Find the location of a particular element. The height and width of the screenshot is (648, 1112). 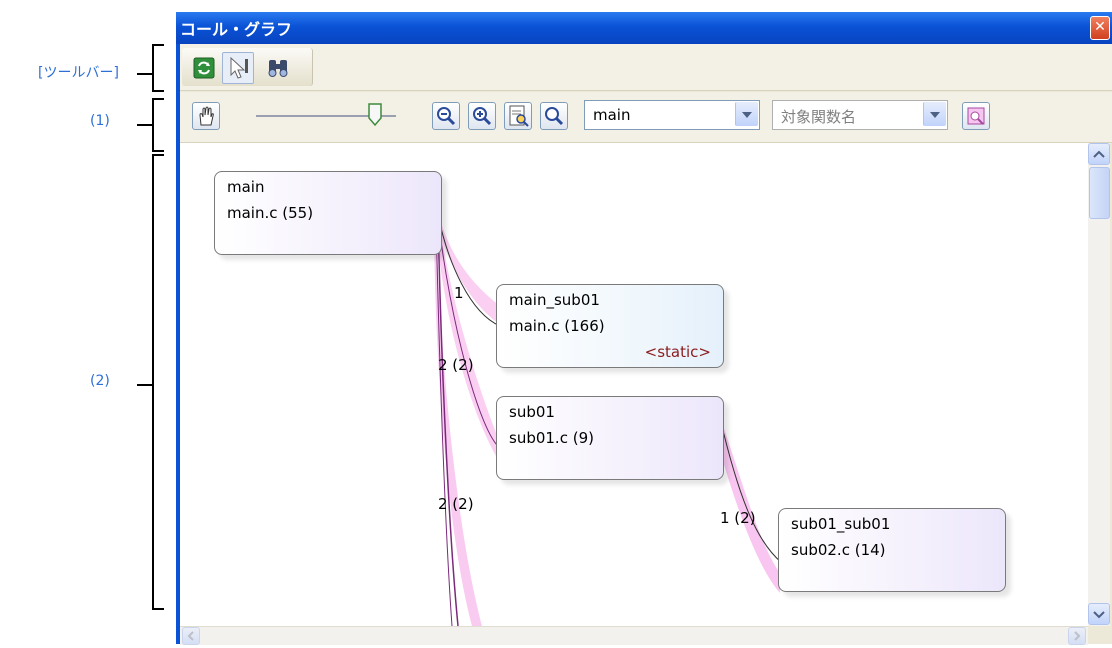

node-file-location: sub01.c (9) is located at coordinates (551, 438).